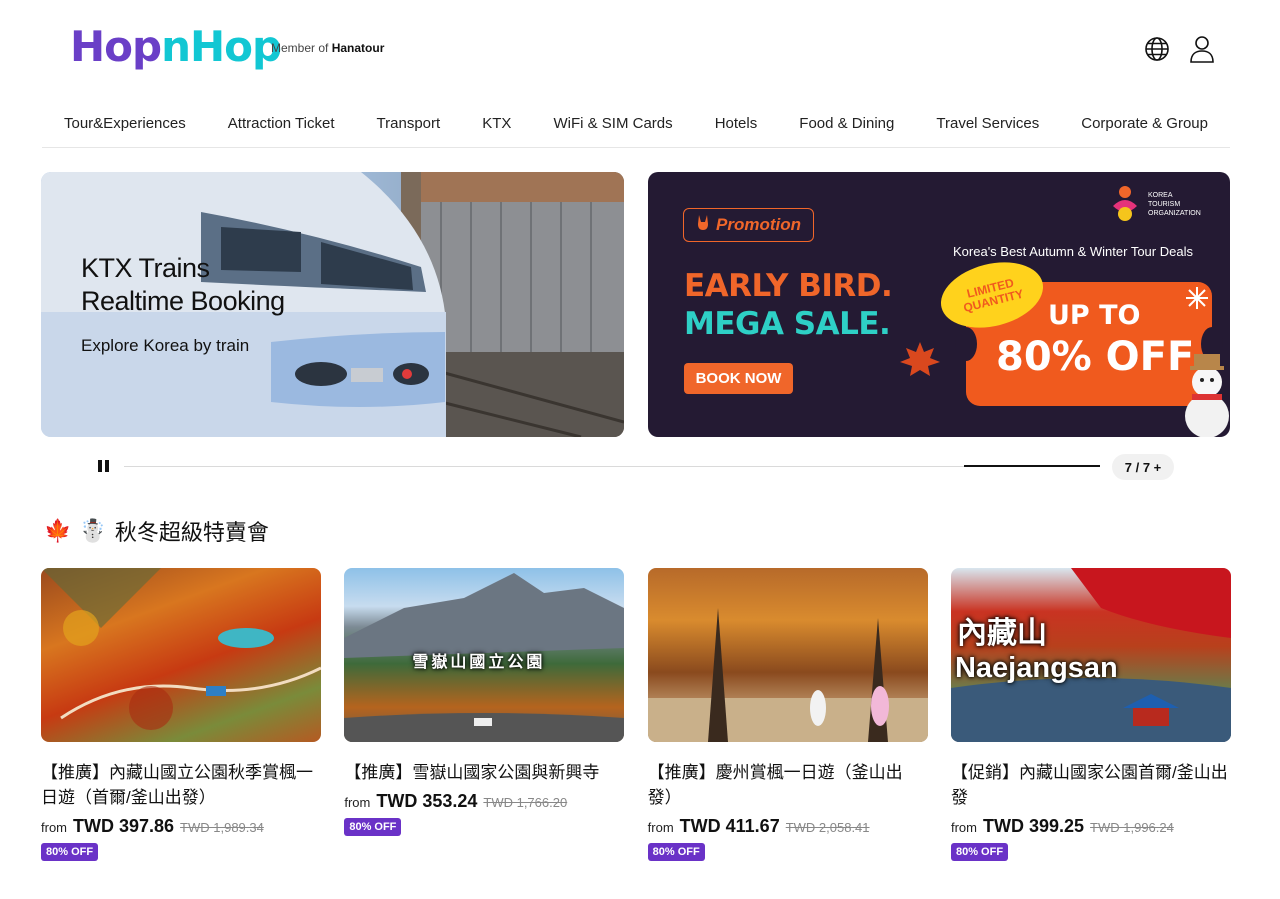 The width and height of the screenshot is (1280, 899). What do you see at coordinates (1073, 251) in the screenshot?
I see `promo-headline: Korea's Best Autumn & Winter Tour Deals` at bounding box center [1073, 251].